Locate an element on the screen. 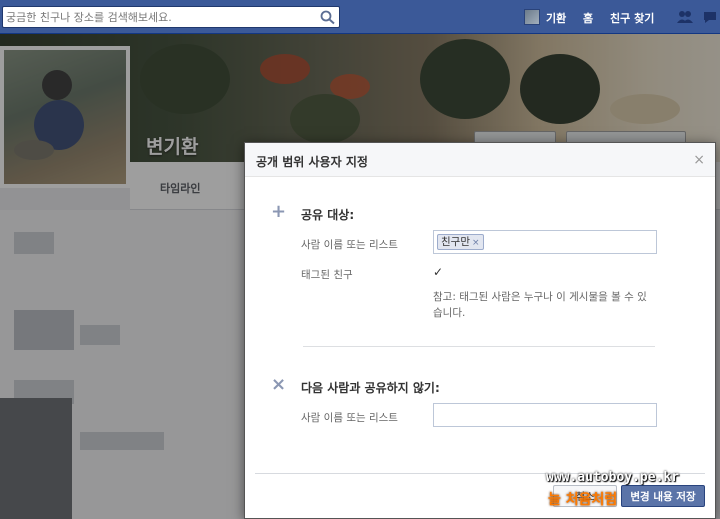  share-section-title: 공유 대상: is located at coordinates (328, 215).